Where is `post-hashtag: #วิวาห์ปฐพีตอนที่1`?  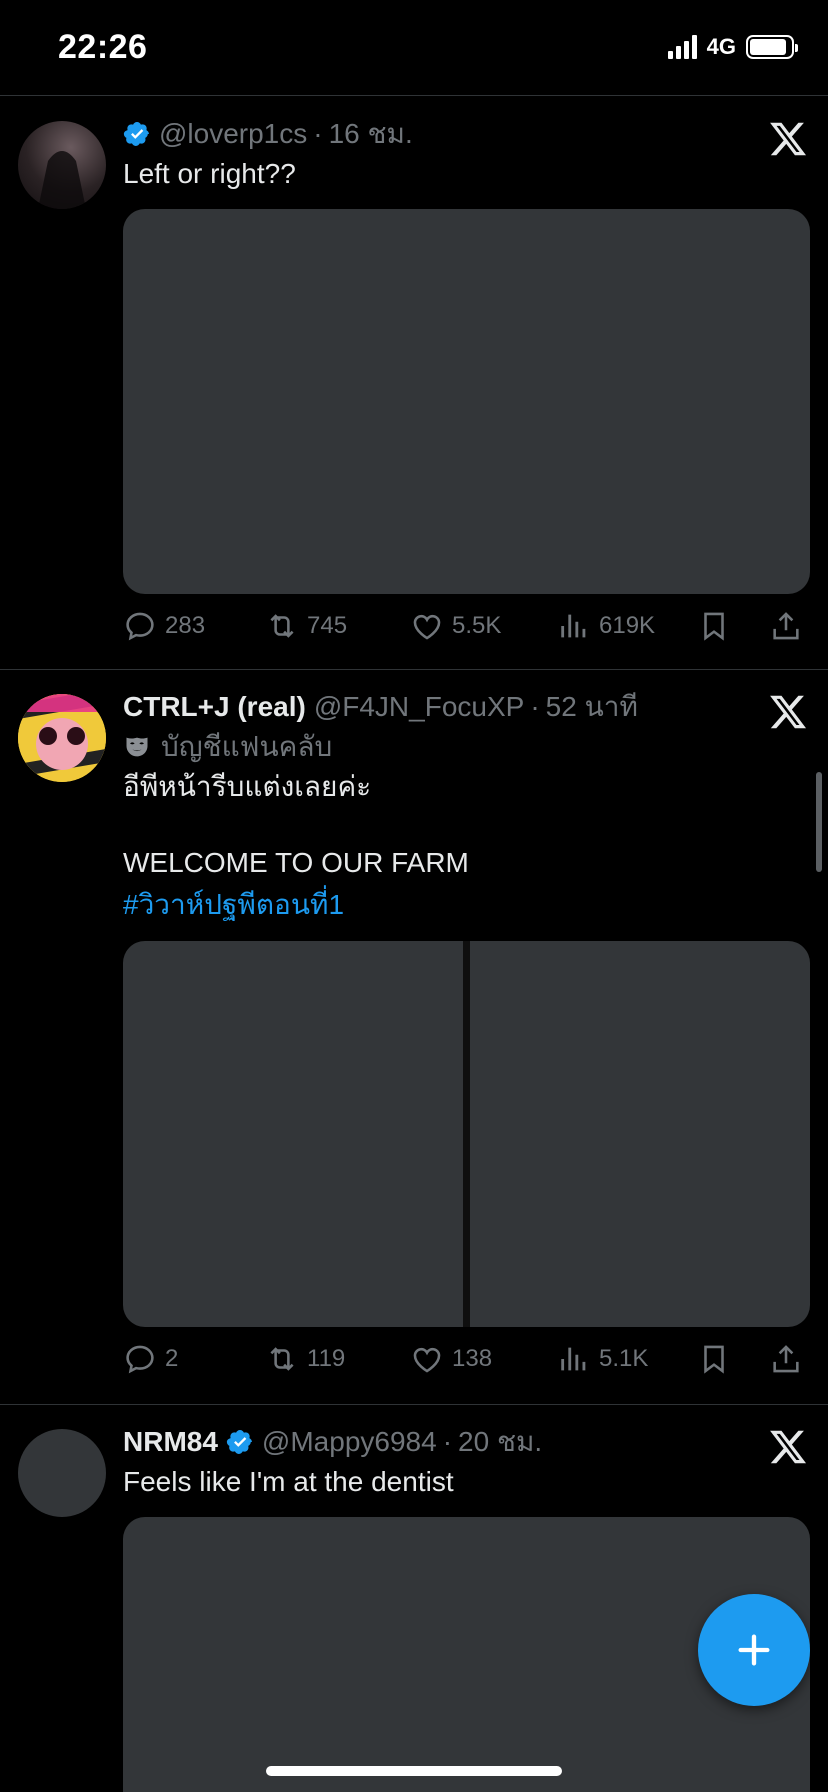
post-hashtag: #วิวาห์ปฐพีตอนที่1 is located at coordinates (465, 905).